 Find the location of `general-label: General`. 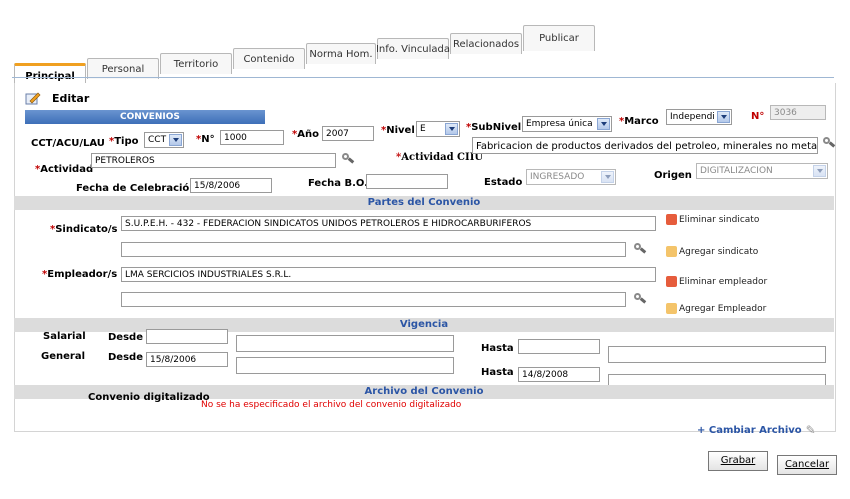

general-label: General is located at coordinates (63, 356).